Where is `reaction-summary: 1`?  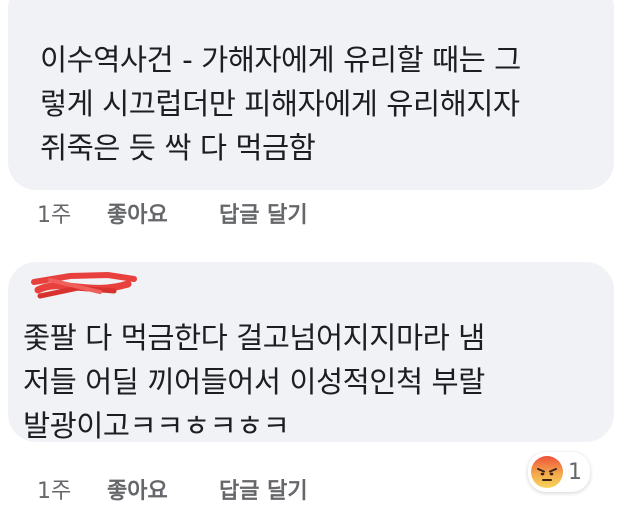
reaction-summary: 1 is located at coordinates (559, 472).